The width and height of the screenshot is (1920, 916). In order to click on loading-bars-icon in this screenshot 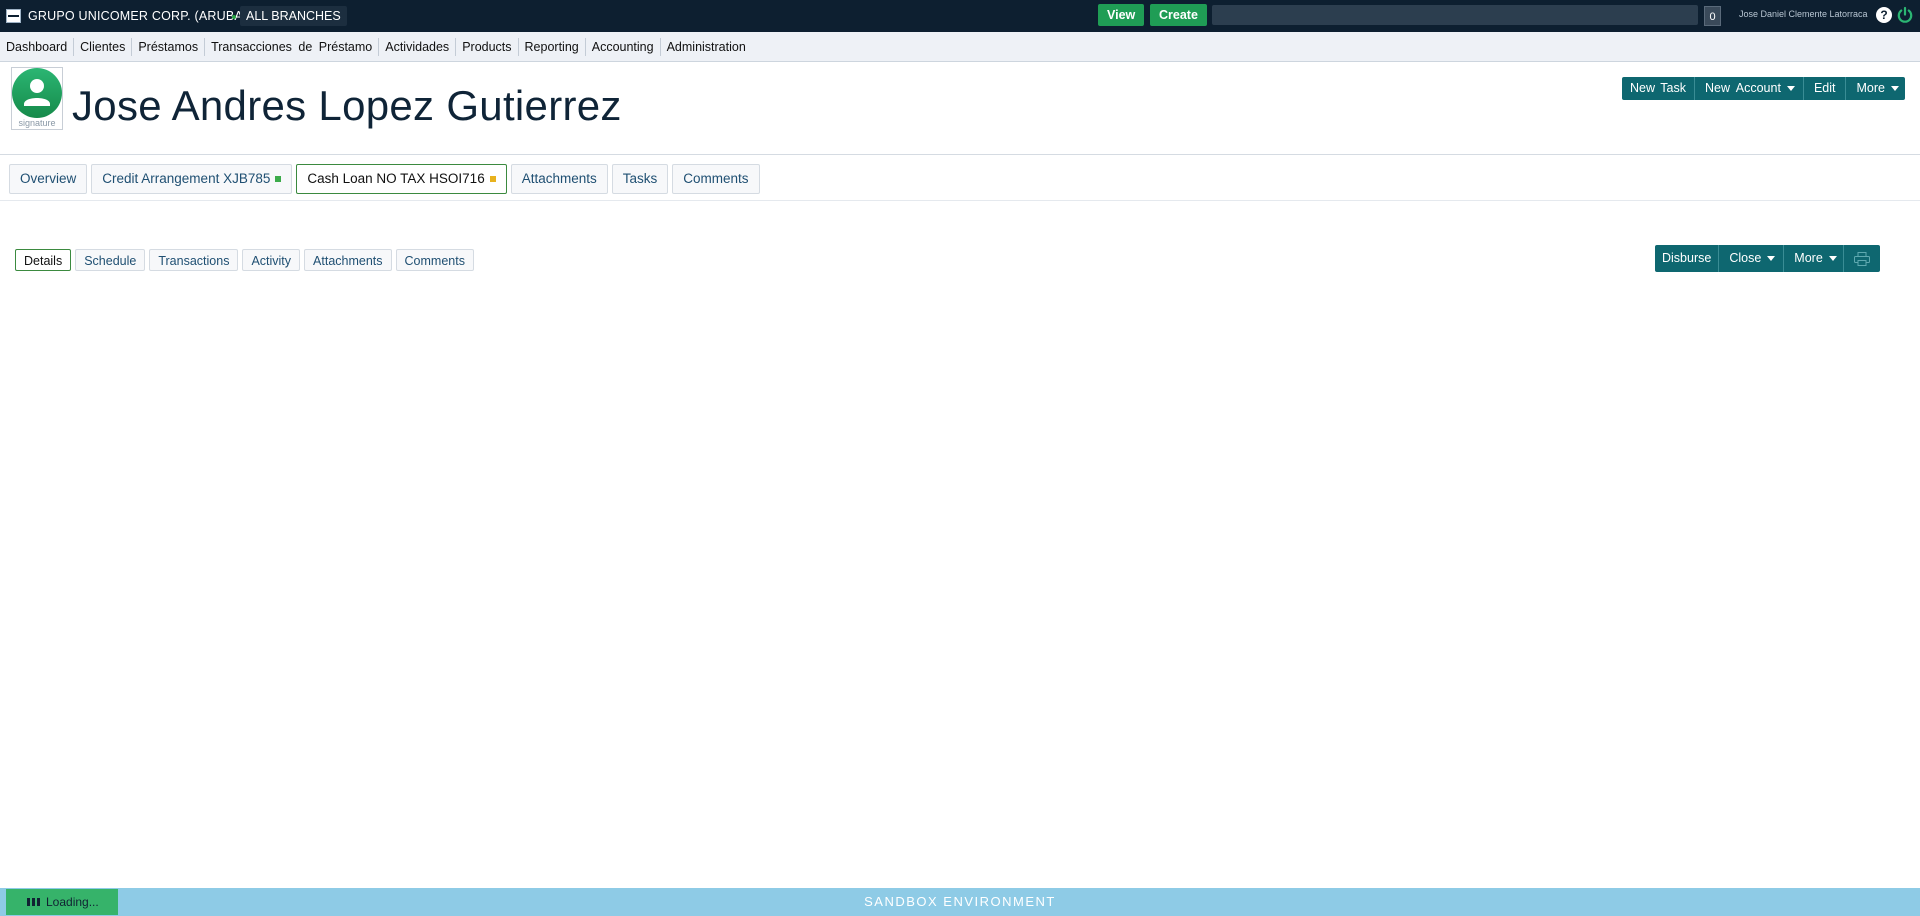, I will do `click(35, 902)`.